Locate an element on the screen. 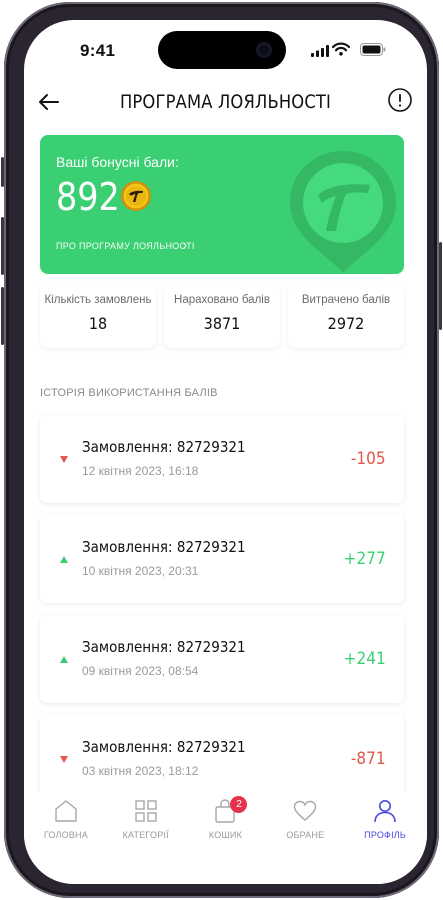 Image resolution: width=443 pixels, height=900 pixels. status-time: 9:41 is located at coordinates (98, 50).